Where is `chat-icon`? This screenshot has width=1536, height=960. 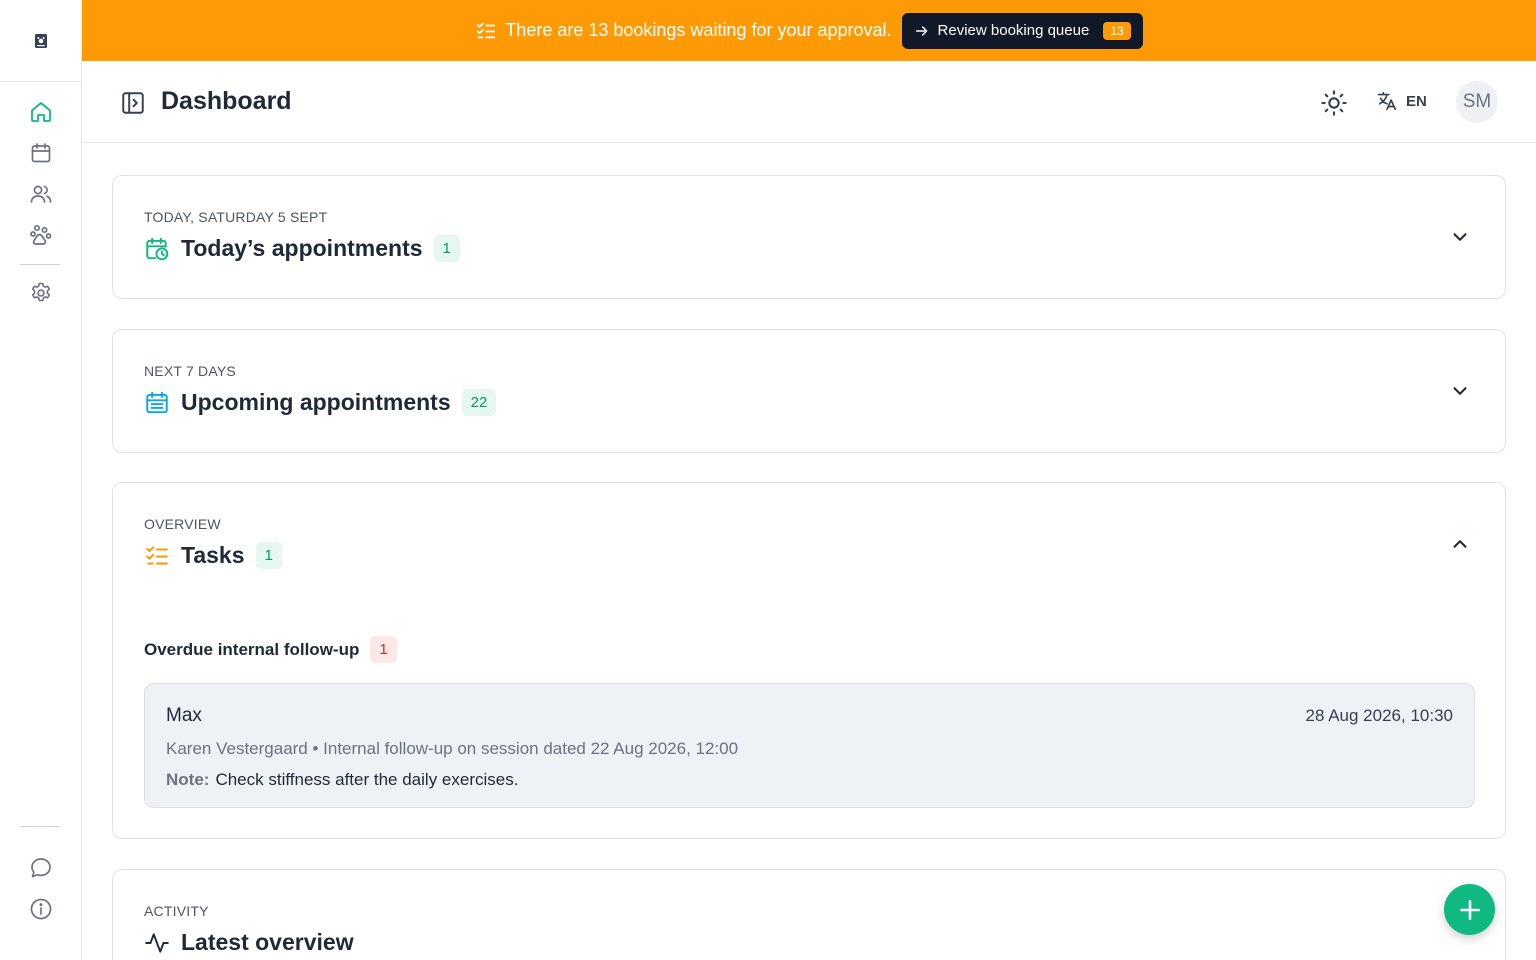 chat-icon is located at coordinates (41, 868).